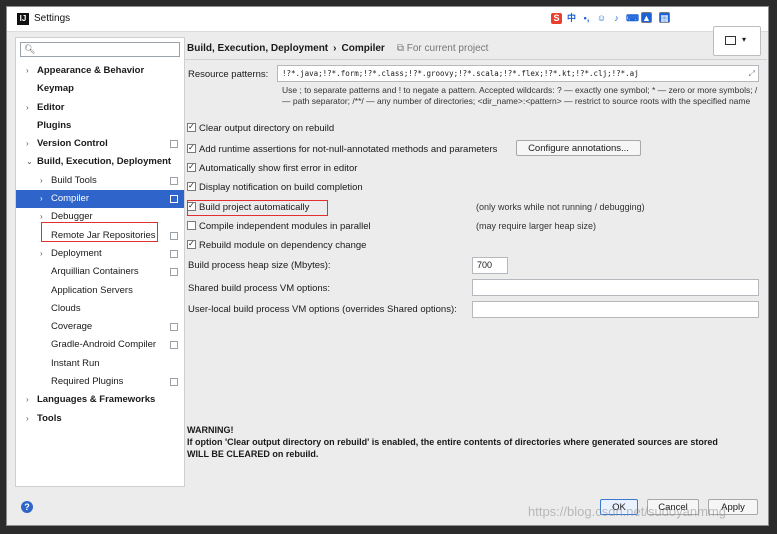 The width and height of the screenshot is (777, 534). What do you see at coordinates (387, 19) in the screenshot?
I see `title-bar: IJ Settings S 中 •, ☺ ♪ ⌨ ▲ ▦` at bounding box center [387, 19].